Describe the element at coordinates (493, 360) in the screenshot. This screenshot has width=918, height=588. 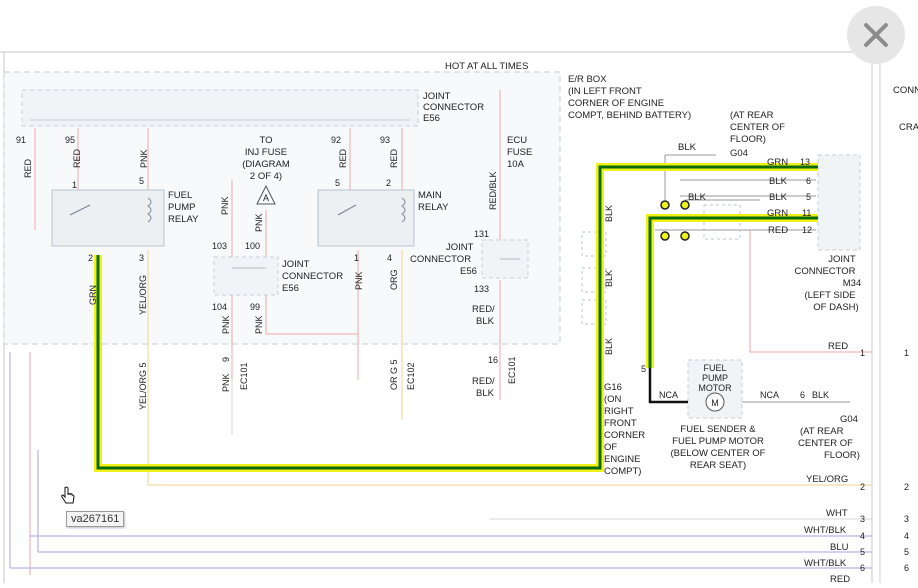
I see `pin-16: 16` at that location.